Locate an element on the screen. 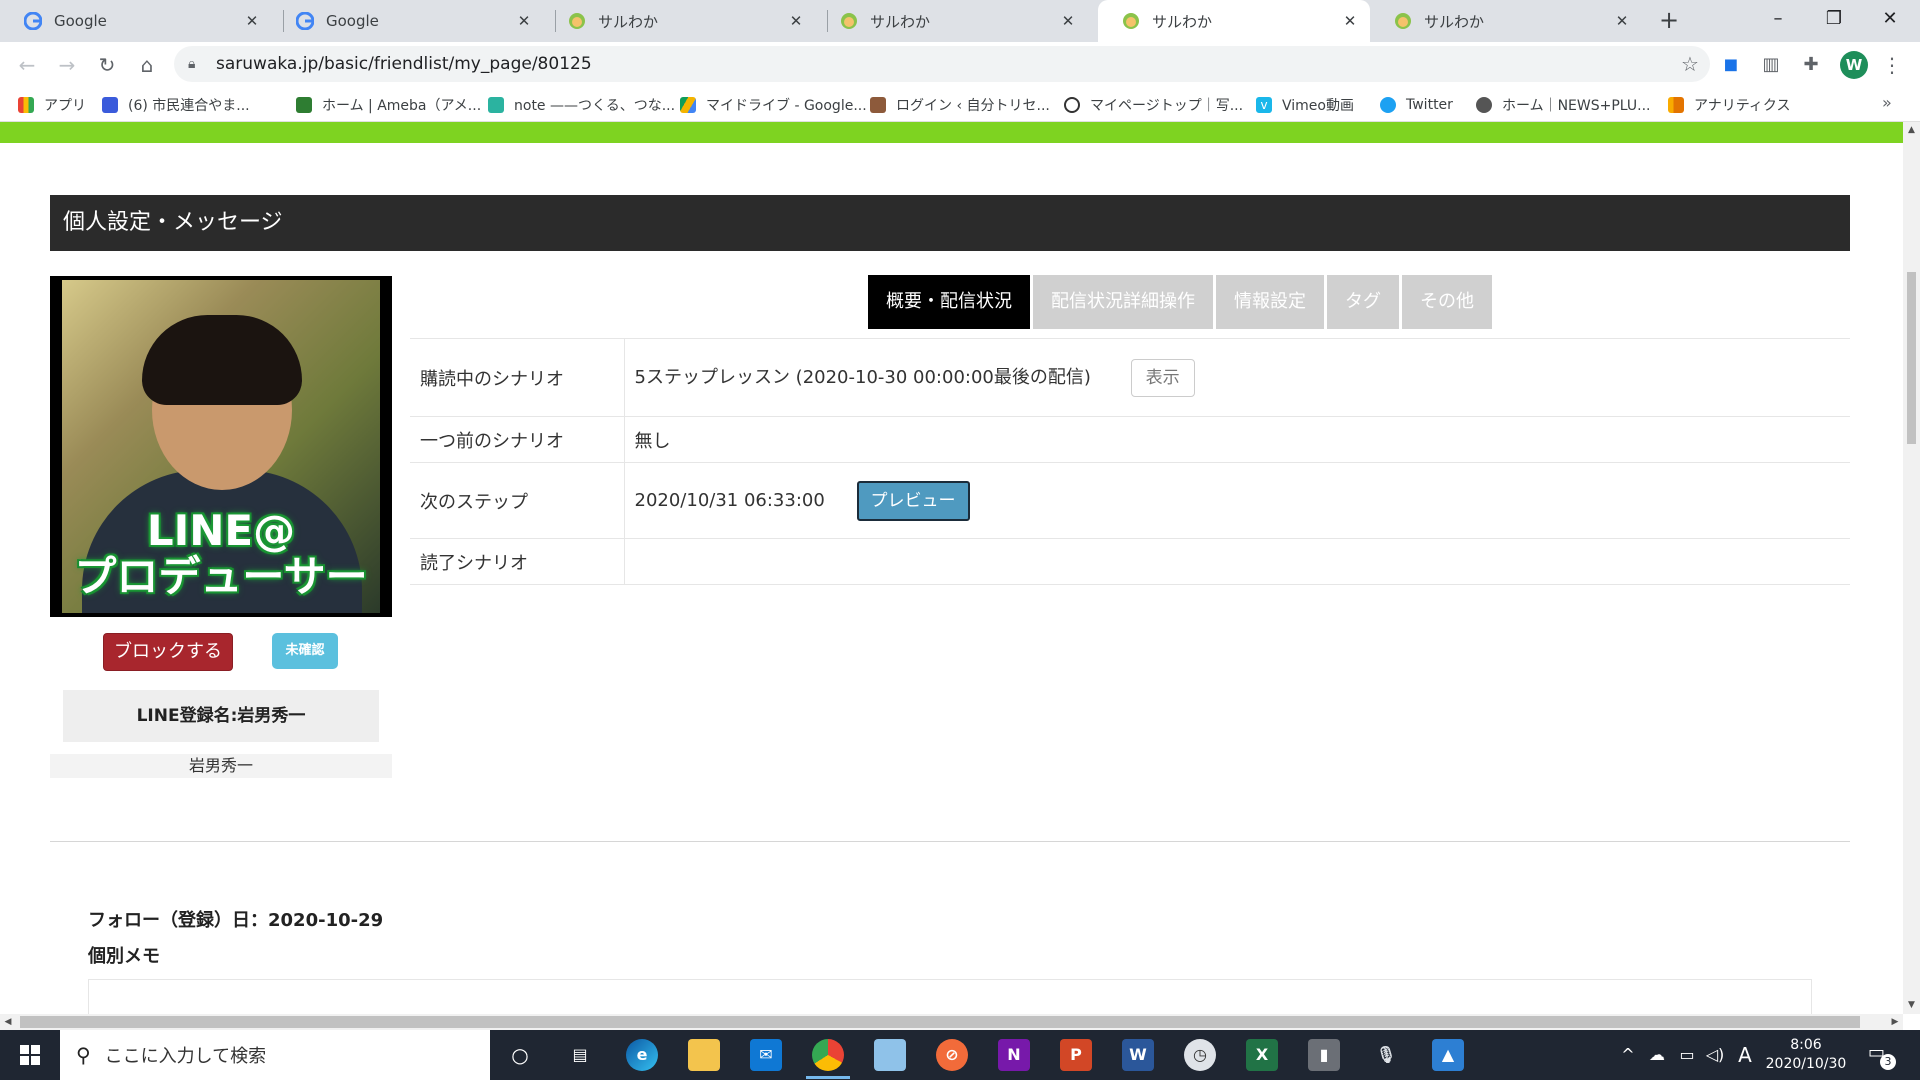  voice-recorder-icon: ▮ is located at coordinates (1324, 1055).